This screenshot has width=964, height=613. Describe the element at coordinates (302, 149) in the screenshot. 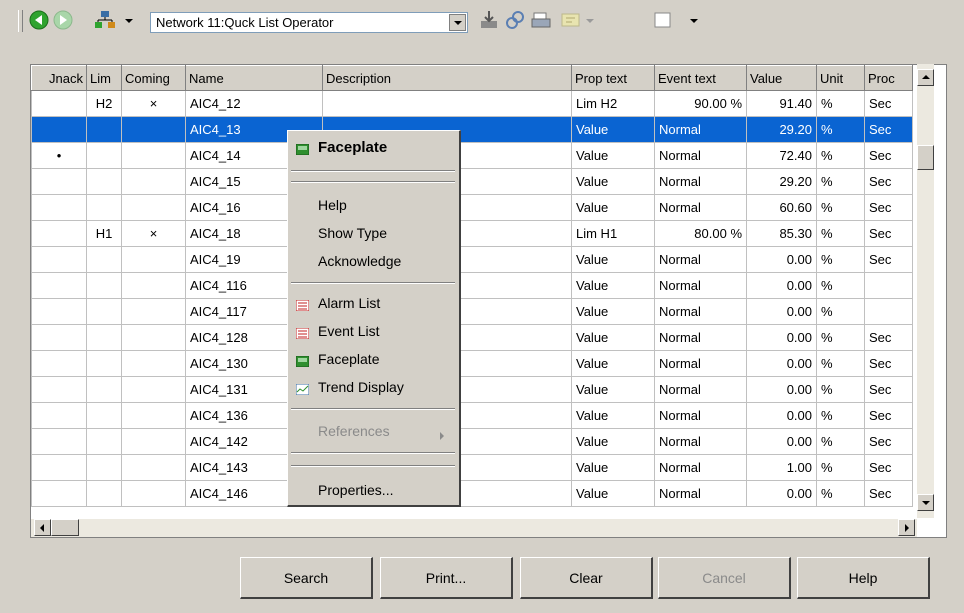

I see `faceplate-icon` at that location.